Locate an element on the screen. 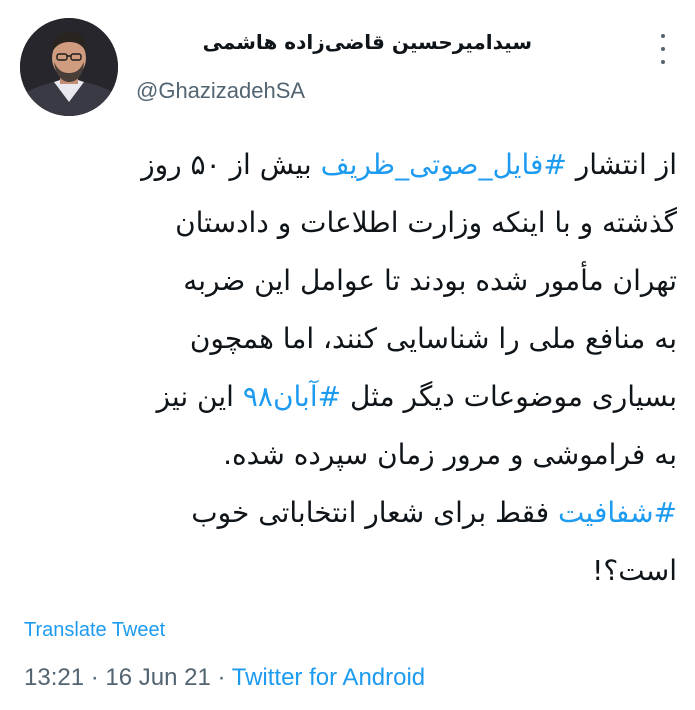 Image resolution: width=695 pixels, height=710 pixels. tweet-text-segment: این نیز is located at coordinates (199, 396).